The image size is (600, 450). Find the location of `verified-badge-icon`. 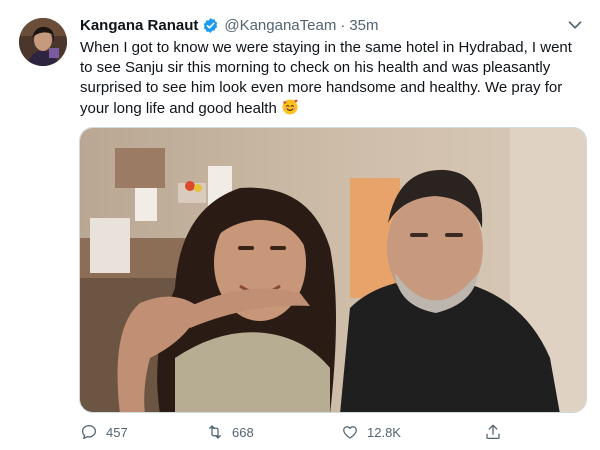

verified-badge-icon is located at coordinates (210, 25).